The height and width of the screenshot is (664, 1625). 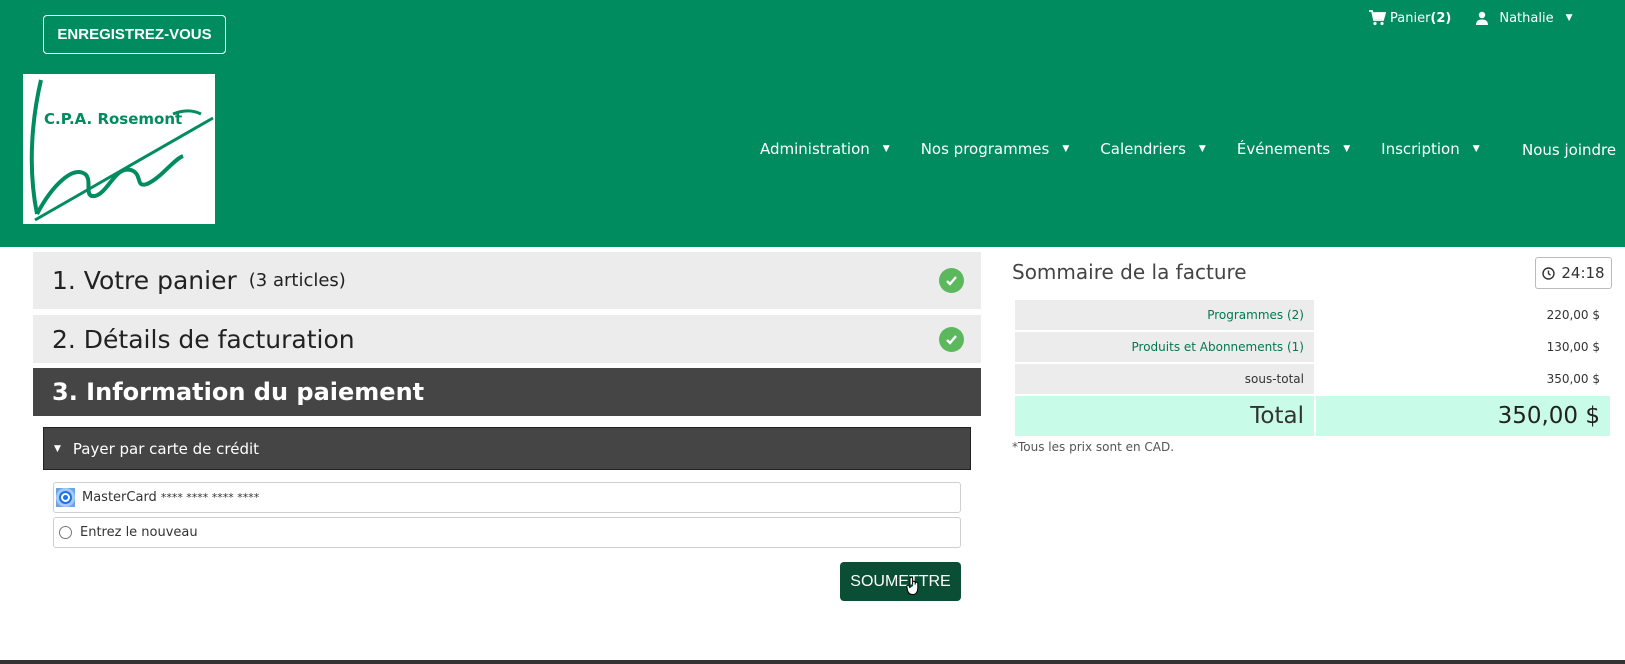 What do you see at coordinates (1164, 347) in the screenshot?
I see `summary-produits-label: Produits et Abonnements (1)` at bounding box center [1164, 347].